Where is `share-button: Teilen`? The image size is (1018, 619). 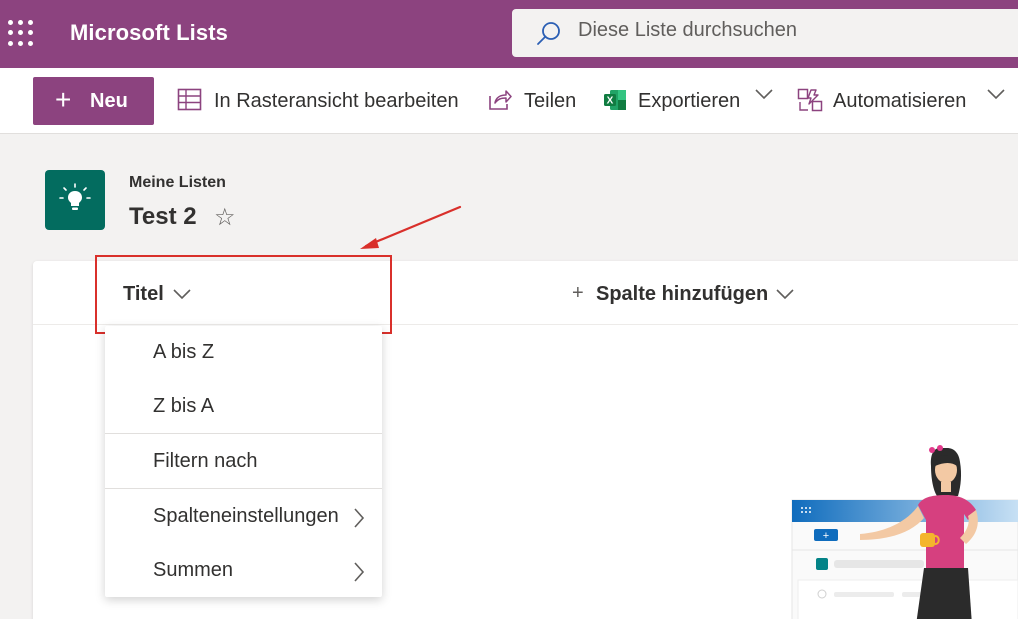
share-button: Teilen is located at coordinates (534, 101).